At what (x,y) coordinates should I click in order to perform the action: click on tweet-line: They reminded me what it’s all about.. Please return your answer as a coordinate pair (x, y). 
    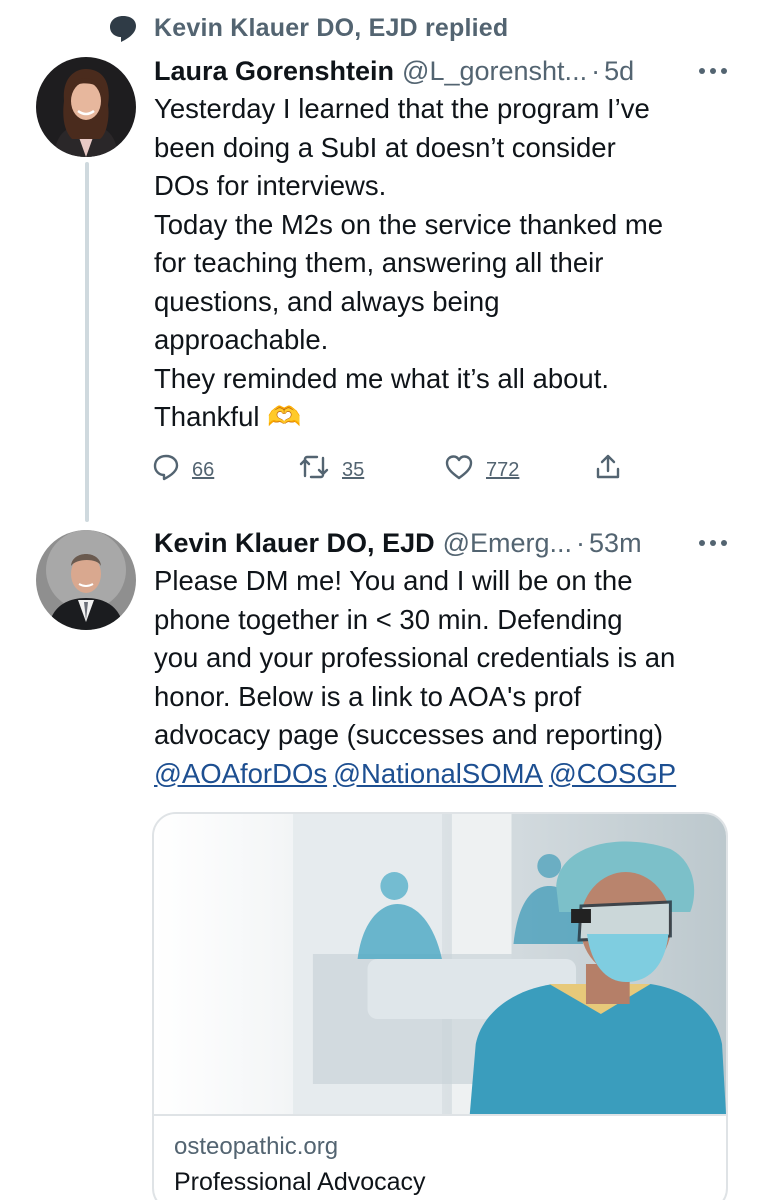
    Looking at the image, I should click on (381, 378).